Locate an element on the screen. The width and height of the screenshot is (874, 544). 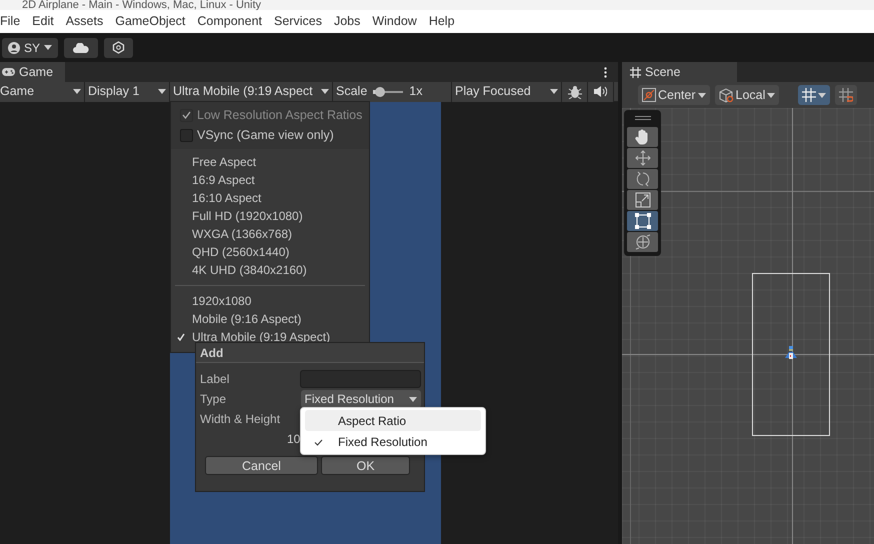
menu-toggle-label: Low Resolution Aspect Ratios is located at coordinates (270, 115).